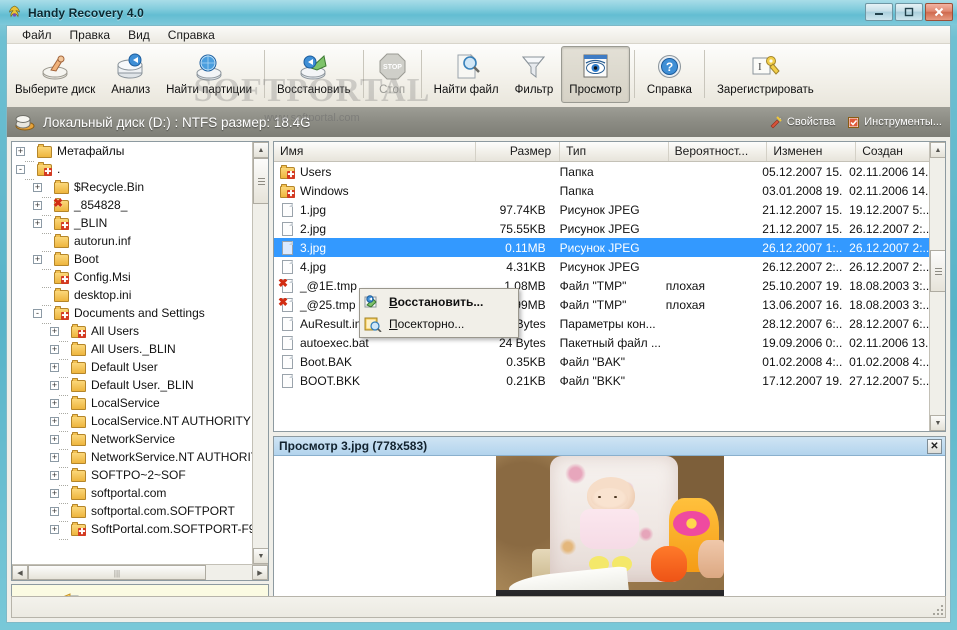 The image size is (957, 630). I want to click on properties-button: Свойства, so click(802, 122).